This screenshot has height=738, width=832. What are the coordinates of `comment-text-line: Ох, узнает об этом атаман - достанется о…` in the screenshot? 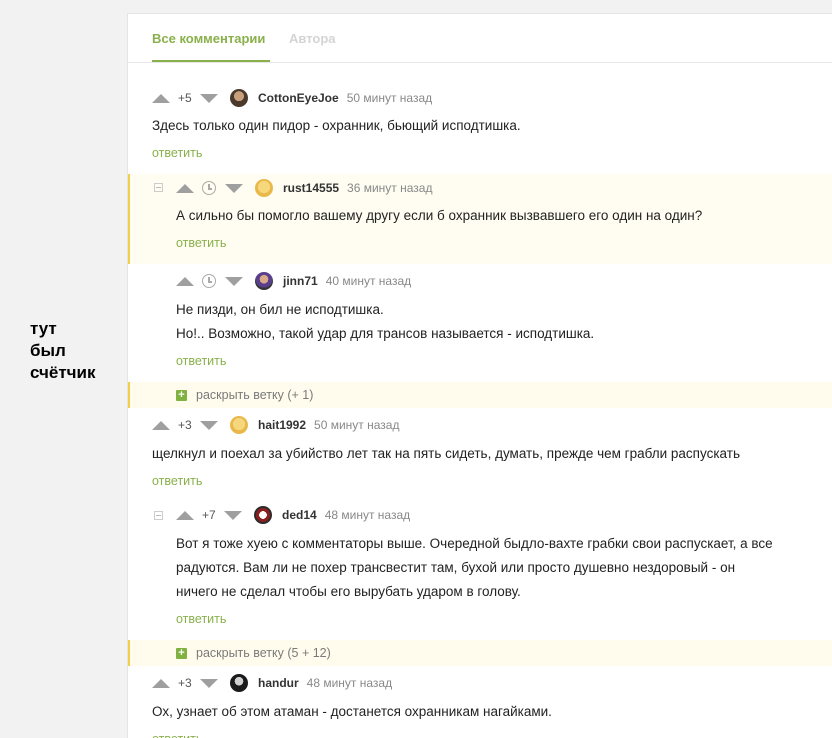 It's located at (352, 711).